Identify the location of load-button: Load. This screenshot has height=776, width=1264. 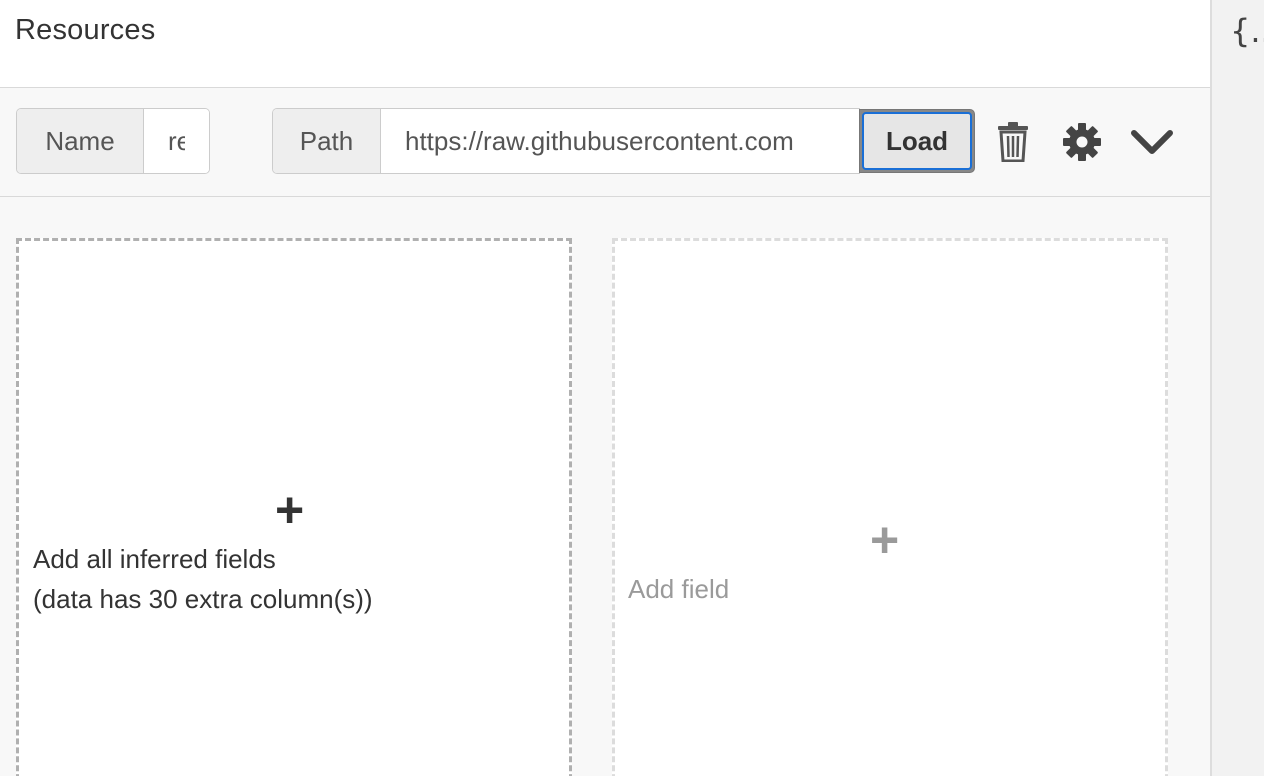
(917, 141).